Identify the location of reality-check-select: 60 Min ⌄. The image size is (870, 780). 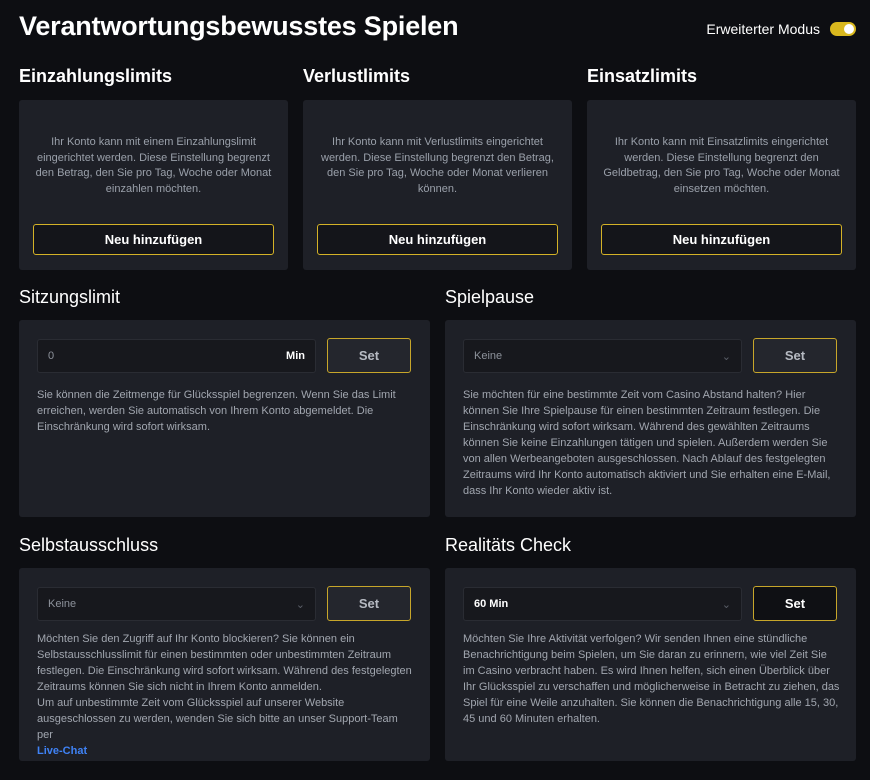
(602, 604).